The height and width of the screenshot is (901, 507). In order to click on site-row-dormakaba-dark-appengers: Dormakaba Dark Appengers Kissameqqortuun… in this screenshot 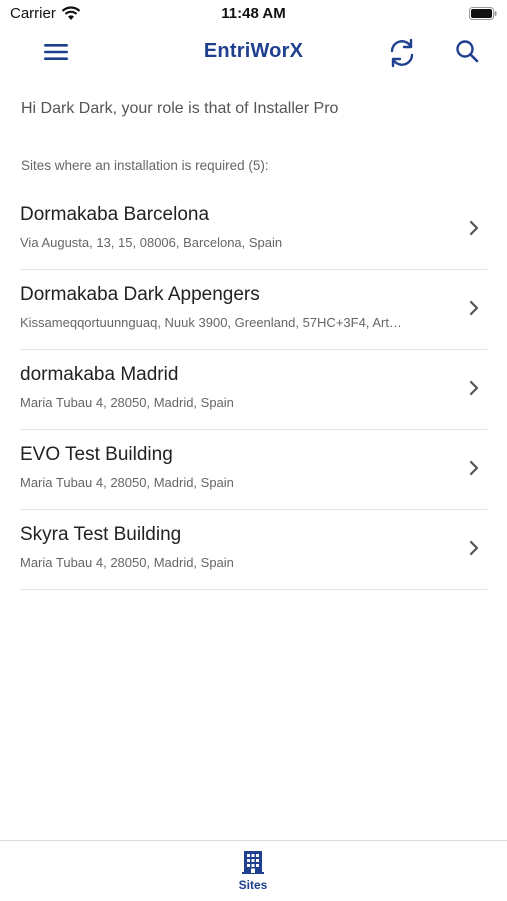, I will do `click(253, 310)`.